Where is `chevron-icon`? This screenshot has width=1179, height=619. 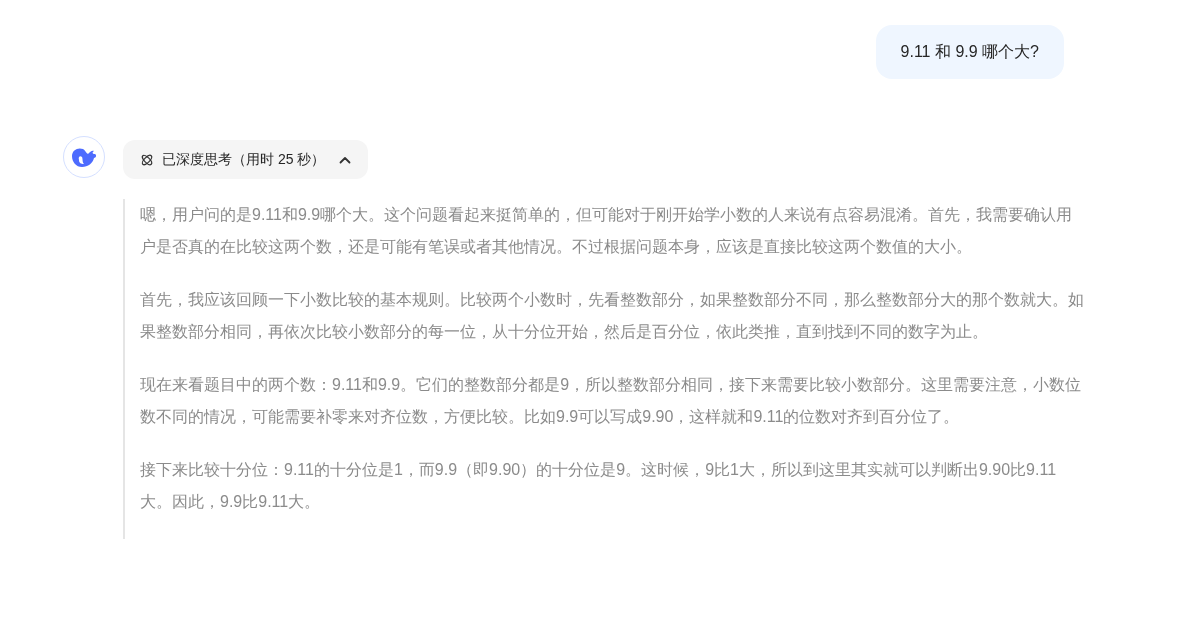 chevron-icon is located at coordinates (345, 159).